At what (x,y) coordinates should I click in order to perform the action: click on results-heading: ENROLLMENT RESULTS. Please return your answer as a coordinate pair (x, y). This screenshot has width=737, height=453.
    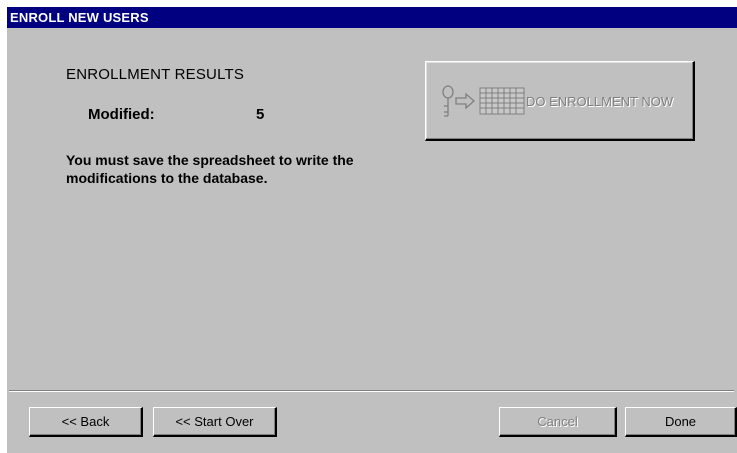
    Looking at the image, I should click on (155, 74).